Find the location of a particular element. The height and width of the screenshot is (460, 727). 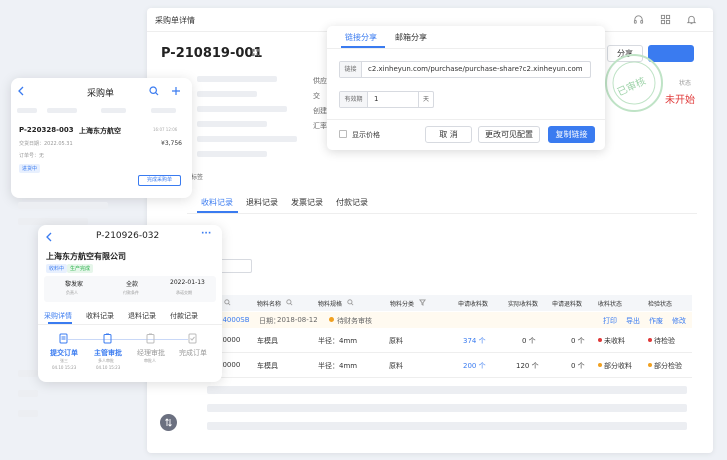

validity-field: 有效期 1 天 is located at coordinates (386, 99).